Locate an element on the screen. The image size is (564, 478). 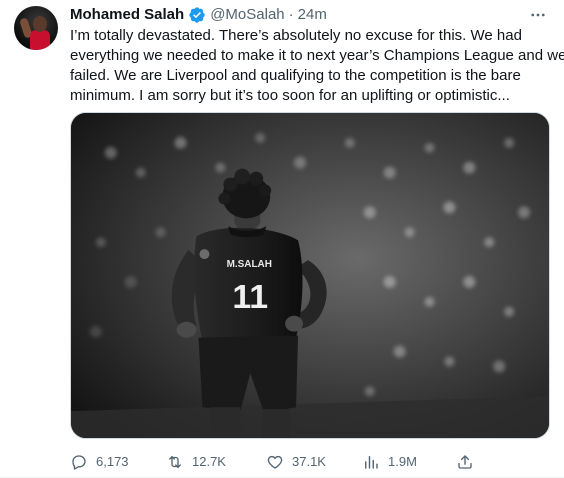
retweet-count: 12.7K is located at coordinates (209, 461).